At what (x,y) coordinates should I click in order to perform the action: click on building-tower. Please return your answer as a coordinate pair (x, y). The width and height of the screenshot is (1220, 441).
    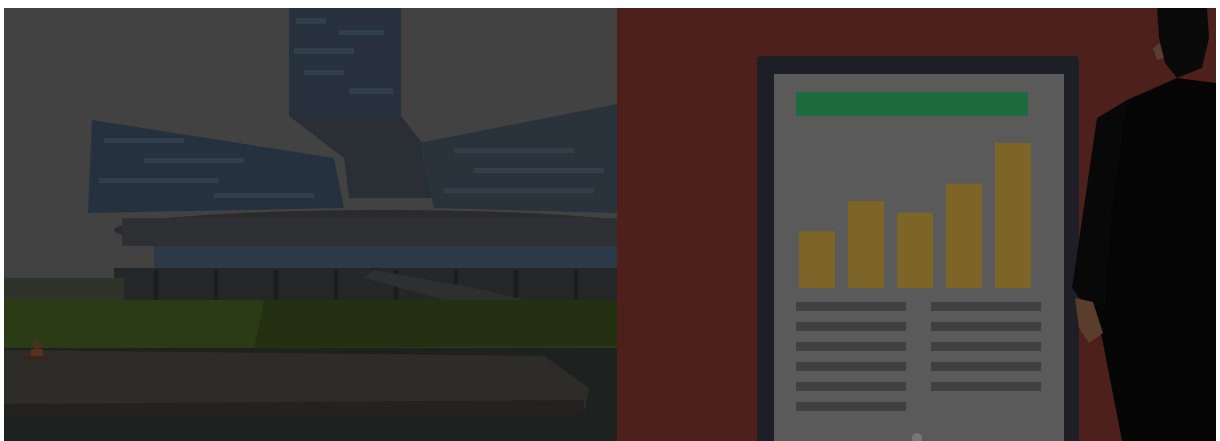
    Looking at the image, I should click on (345, 62).